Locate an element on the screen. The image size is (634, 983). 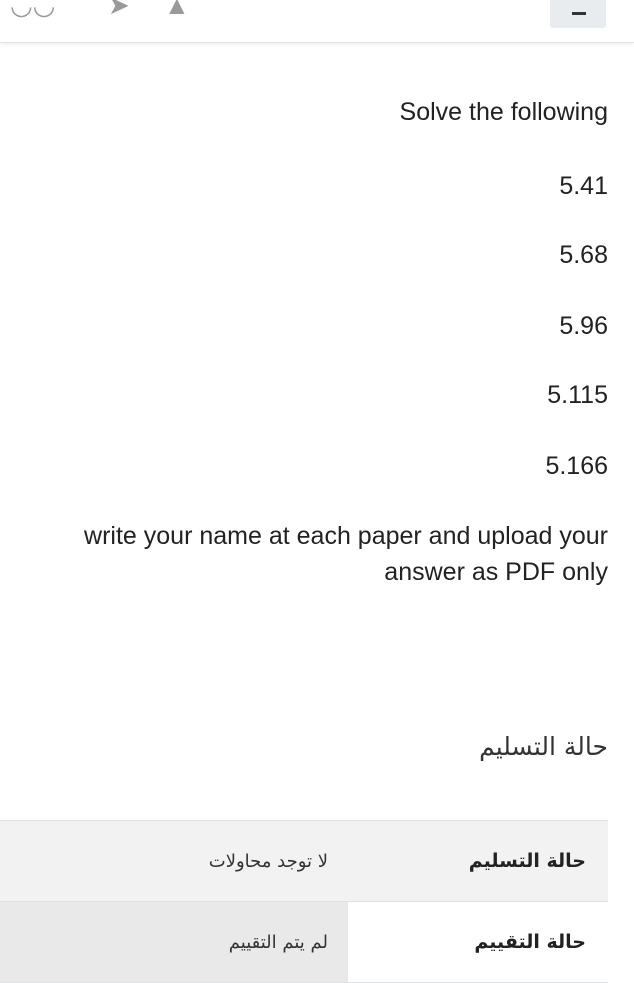
table-row: حالة التسليم لا توجد محاولات is located at coordinates (304, 861).